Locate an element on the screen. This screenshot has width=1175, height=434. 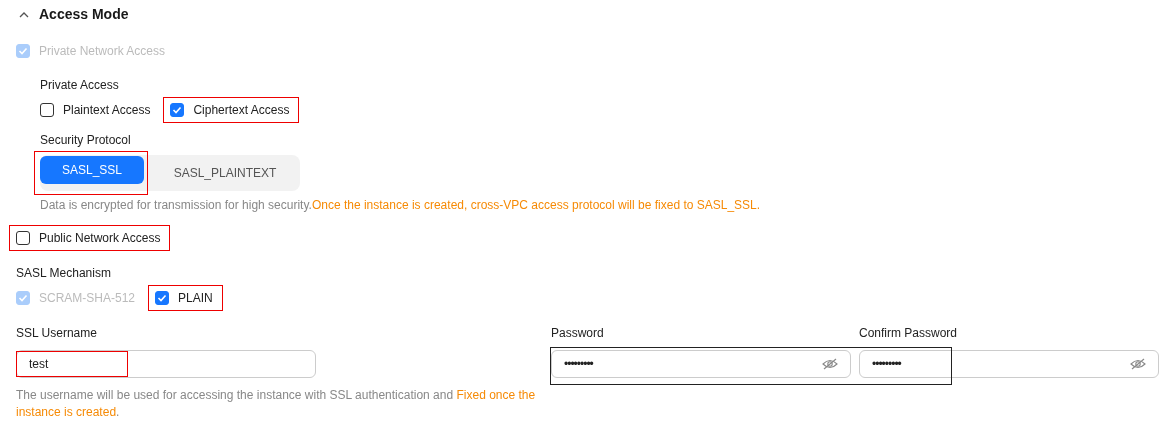
checkbox-label: PLAIN is located at coordinates (195, 298).